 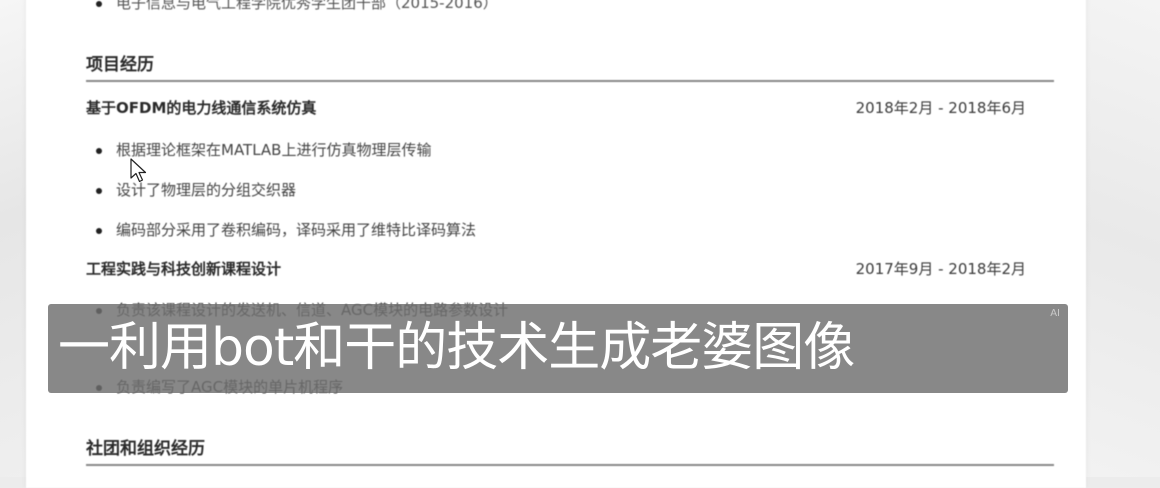 I want to click on project-title: 基于OFDM的电力线通信系统仿真, so click(x=201, y=108).